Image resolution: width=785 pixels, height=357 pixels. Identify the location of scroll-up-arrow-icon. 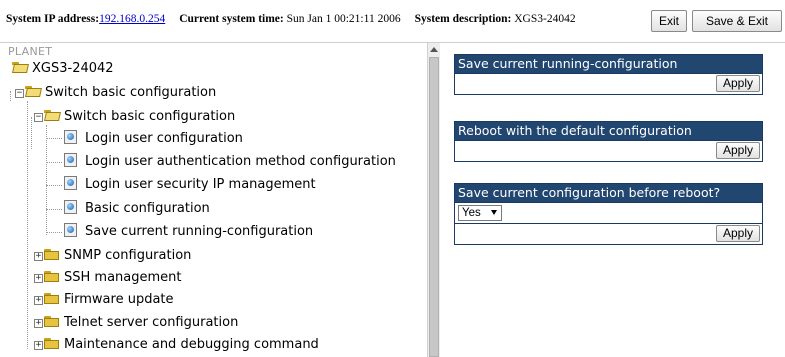
(434, 49).